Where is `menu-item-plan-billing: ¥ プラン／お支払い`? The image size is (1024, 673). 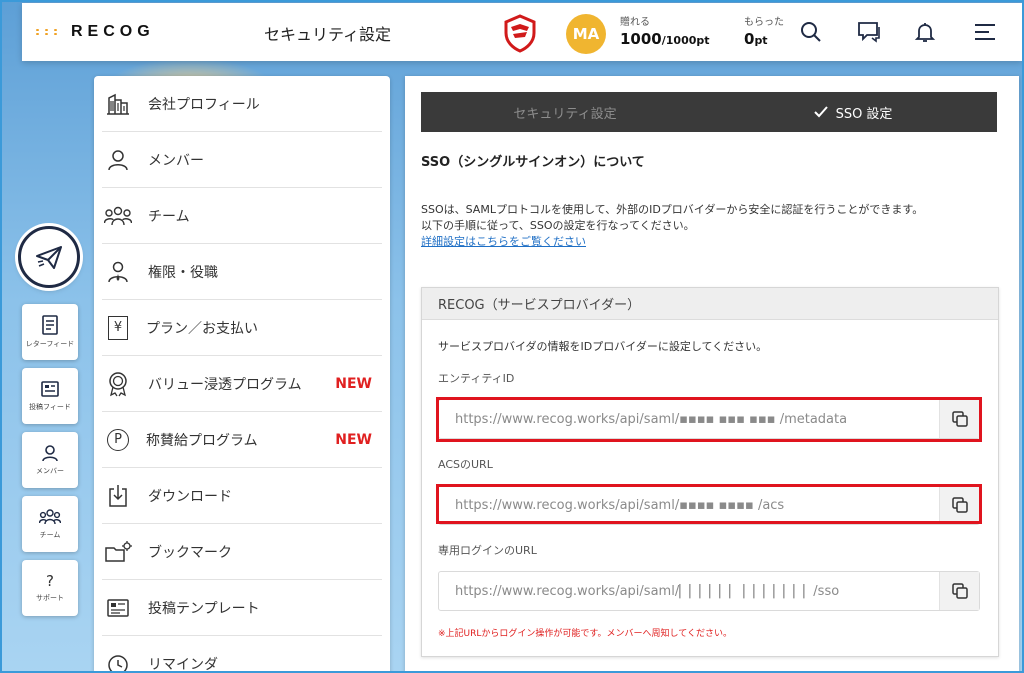
menu-item-plan-billing: ¥ プラン／お支払い is located at coordinates (242, 328).